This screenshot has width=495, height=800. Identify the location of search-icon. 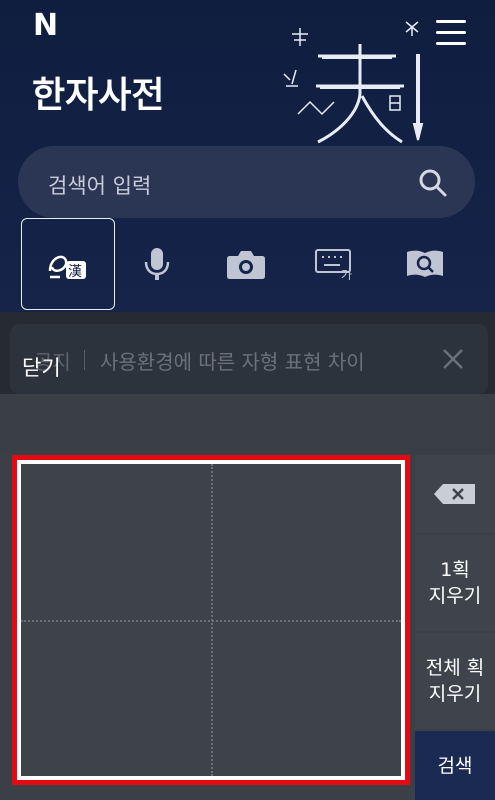
(433, 183).